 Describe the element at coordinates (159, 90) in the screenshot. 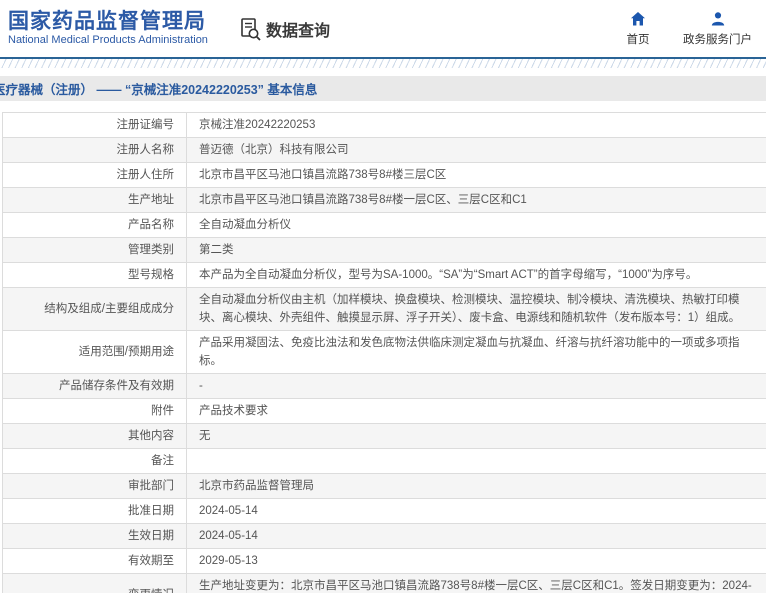

I see `page-title: 医疗器械（注册） —— “京械注准20242220253” 基本信息` at that location.